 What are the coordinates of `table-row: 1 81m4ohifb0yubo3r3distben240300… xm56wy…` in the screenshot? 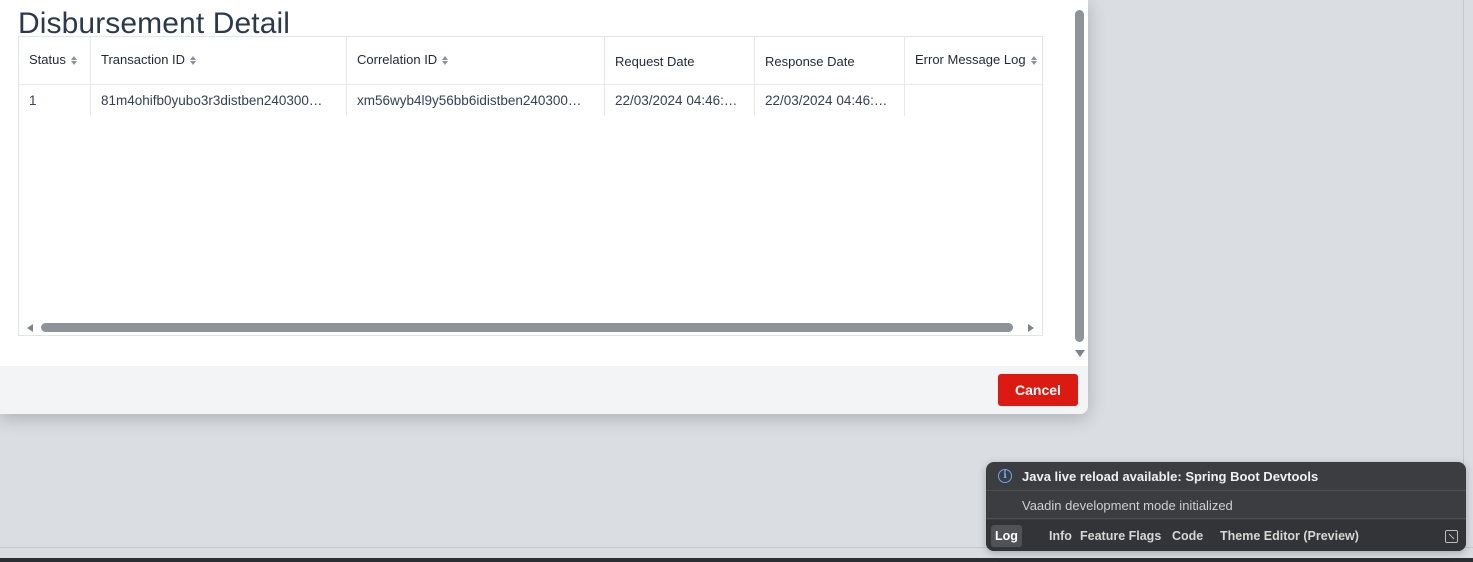 It's located at (530, 100).